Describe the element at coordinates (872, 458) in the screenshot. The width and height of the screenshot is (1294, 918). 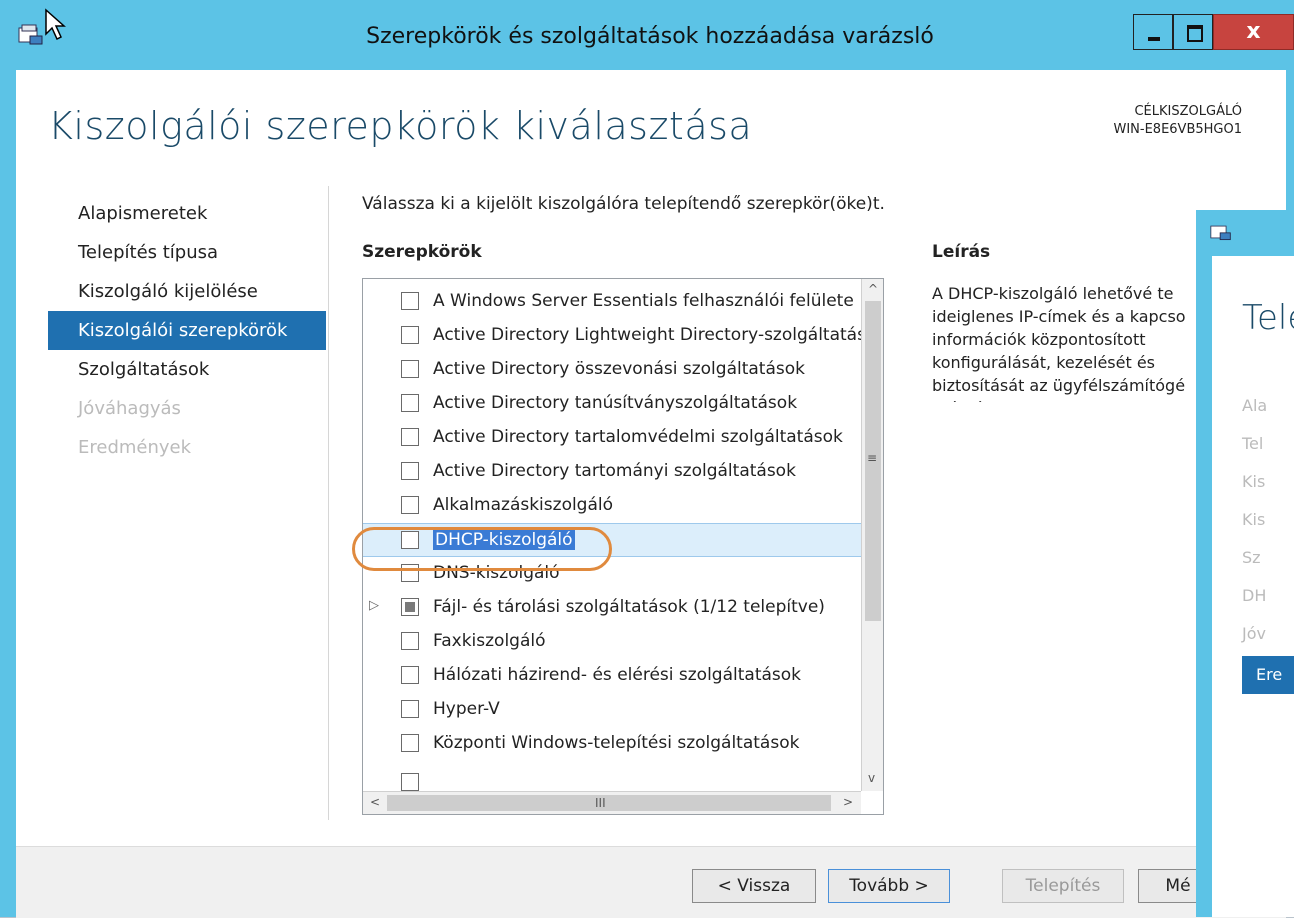
I see `scroll-grip-icon: ≡` at that location.